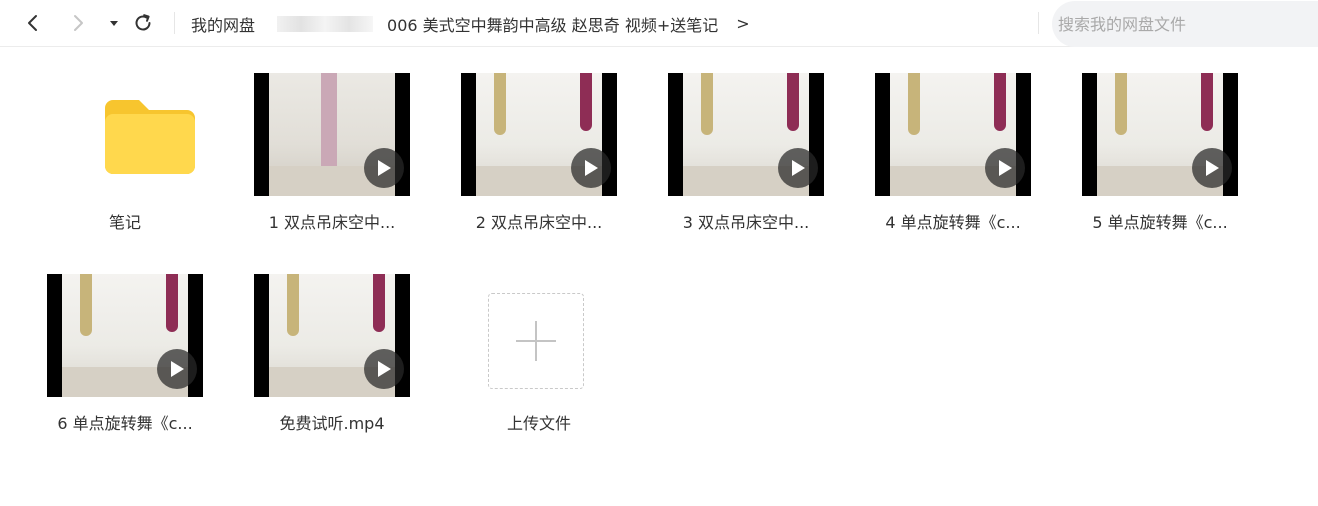 Image resolution: width=1318 pixels, height=506 pixels. I want to click on upload-label: 上传文件, so click(538, 423).